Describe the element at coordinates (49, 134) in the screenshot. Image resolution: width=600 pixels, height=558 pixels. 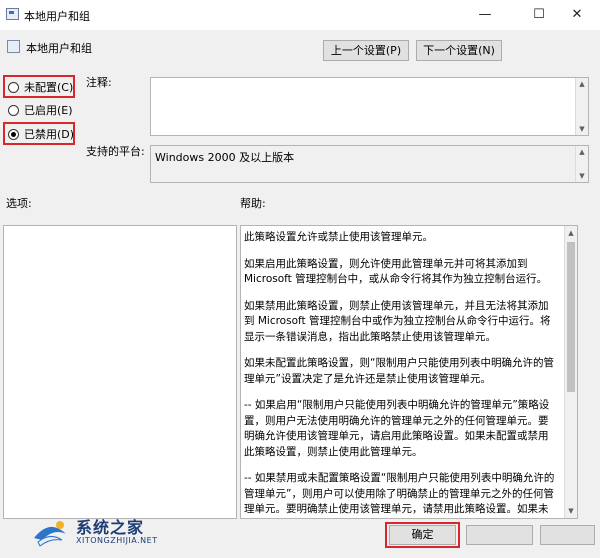
I see `radio-label: 已禁用(D)` at that location.